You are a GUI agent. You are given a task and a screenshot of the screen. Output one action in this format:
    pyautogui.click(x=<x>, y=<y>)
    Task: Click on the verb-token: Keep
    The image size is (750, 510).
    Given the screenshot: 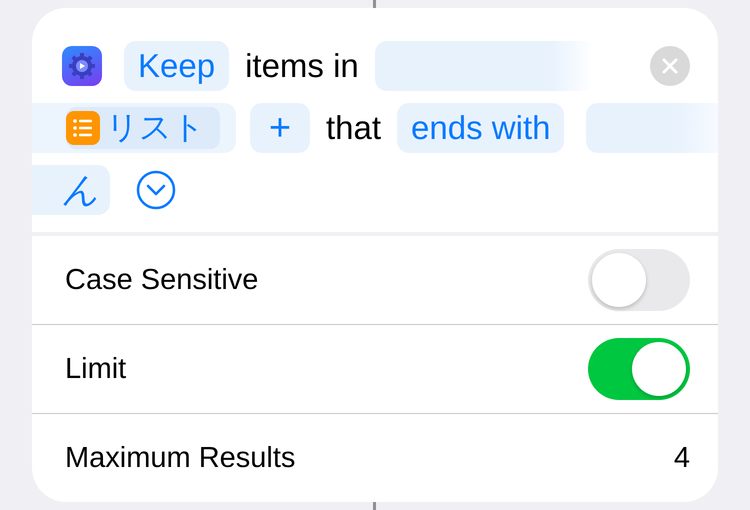 What is the action you would take?
    pyautogui.click(x=177, y=66)
    